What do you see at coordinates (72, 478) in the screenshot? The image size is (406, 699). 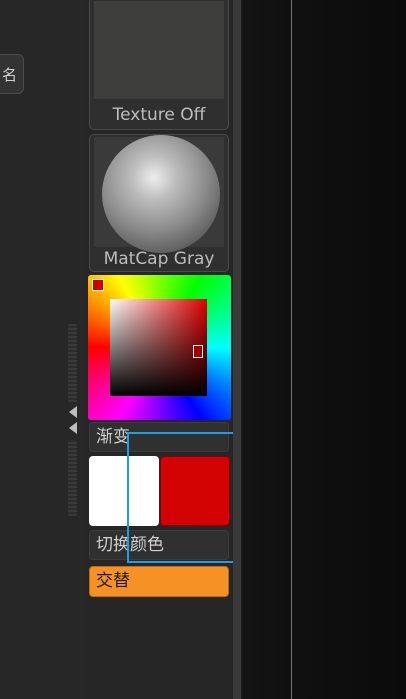 I see `panel-drag-grip-bottom` at bounding box center [72, 478].